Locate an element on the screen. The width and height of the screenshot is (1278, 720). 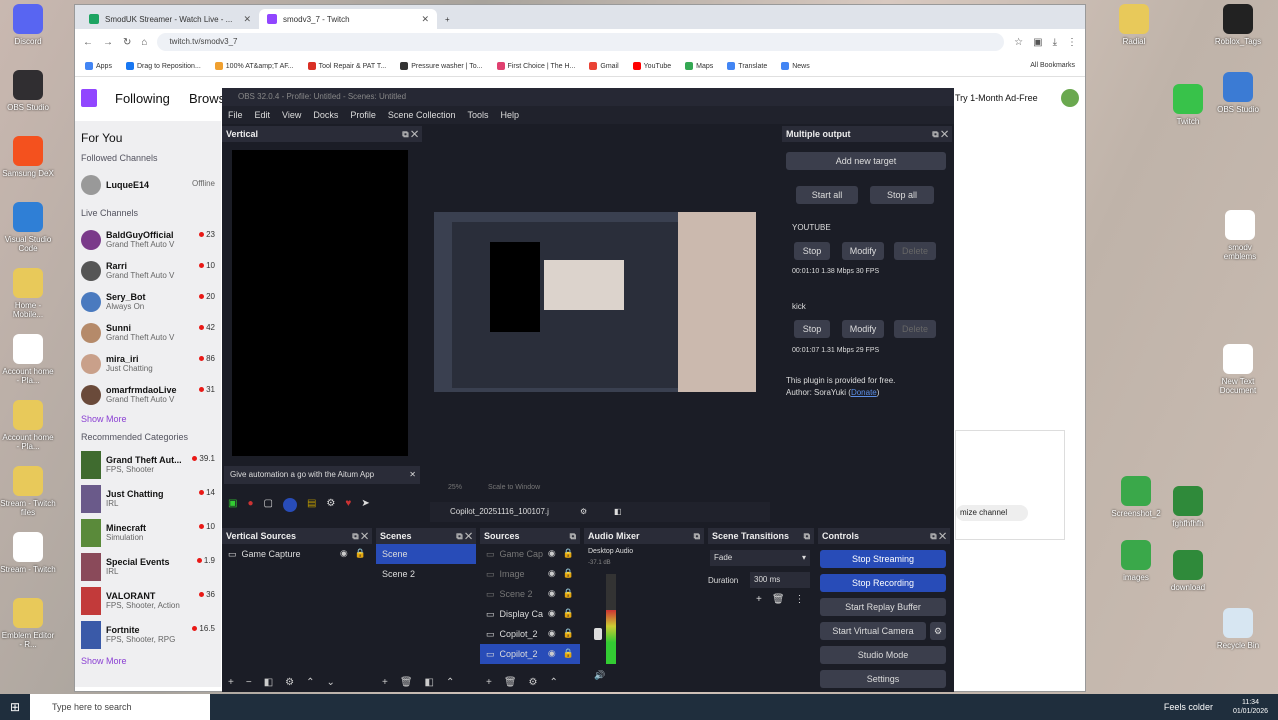
list-item: ▭ Game Capture ◉ 🔒 is located at coordinates (297, 554).